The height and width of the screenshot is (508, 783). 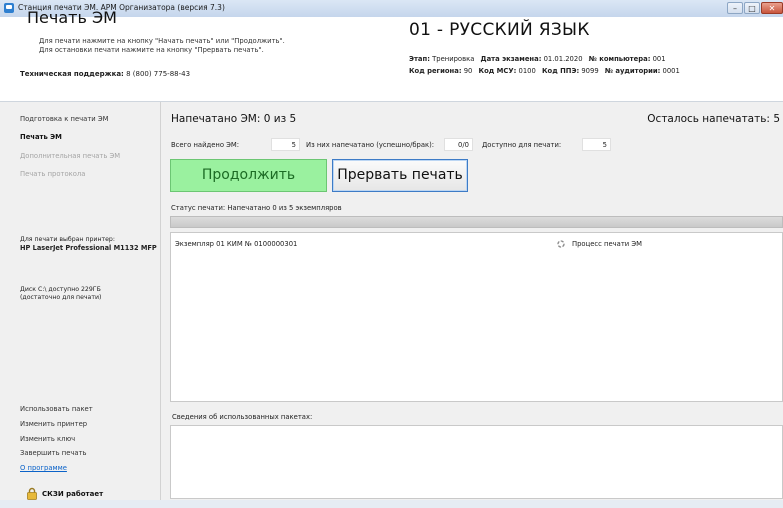 I want to click on minimize-button: –, so click(x=735, y=8).